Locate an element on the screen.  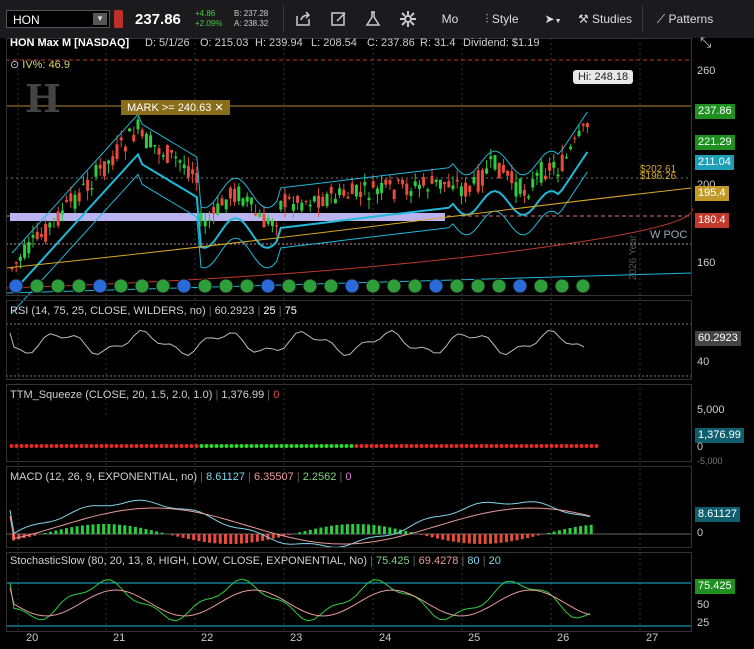
stoch-tick: 50 is located at coordinates (703, 605).